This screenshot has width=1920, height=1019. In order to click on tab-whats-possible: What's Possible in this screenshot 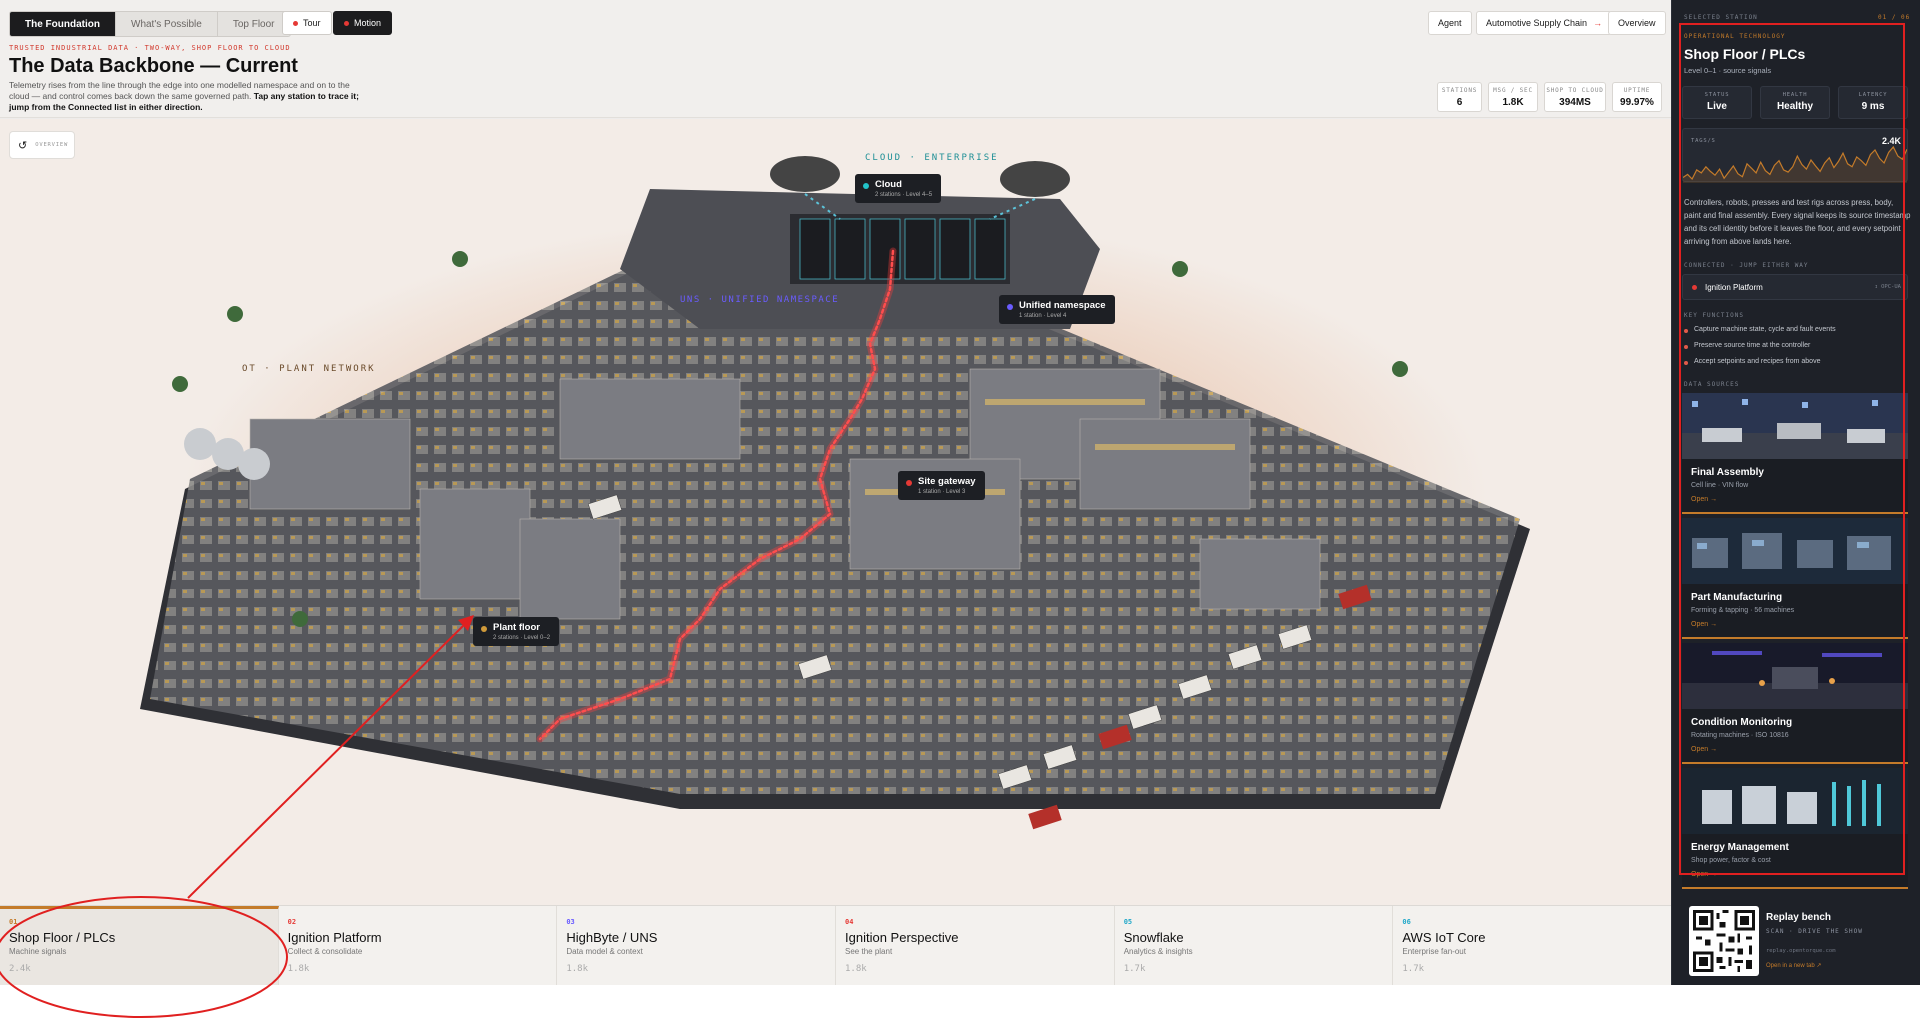, I will do `click(167, 24)`.